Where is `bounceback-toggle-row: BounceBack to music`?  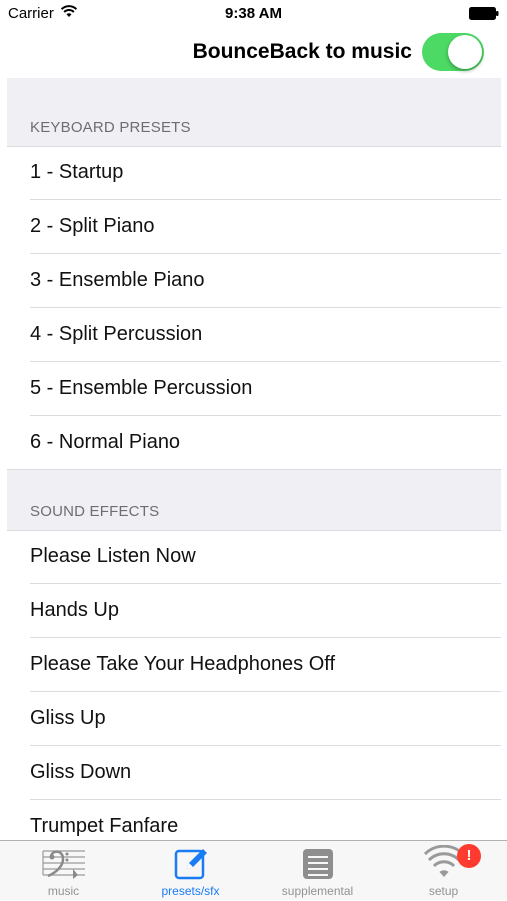 bounceback-toggle-row: BounceBack to music is located at coordinates (253, 53).